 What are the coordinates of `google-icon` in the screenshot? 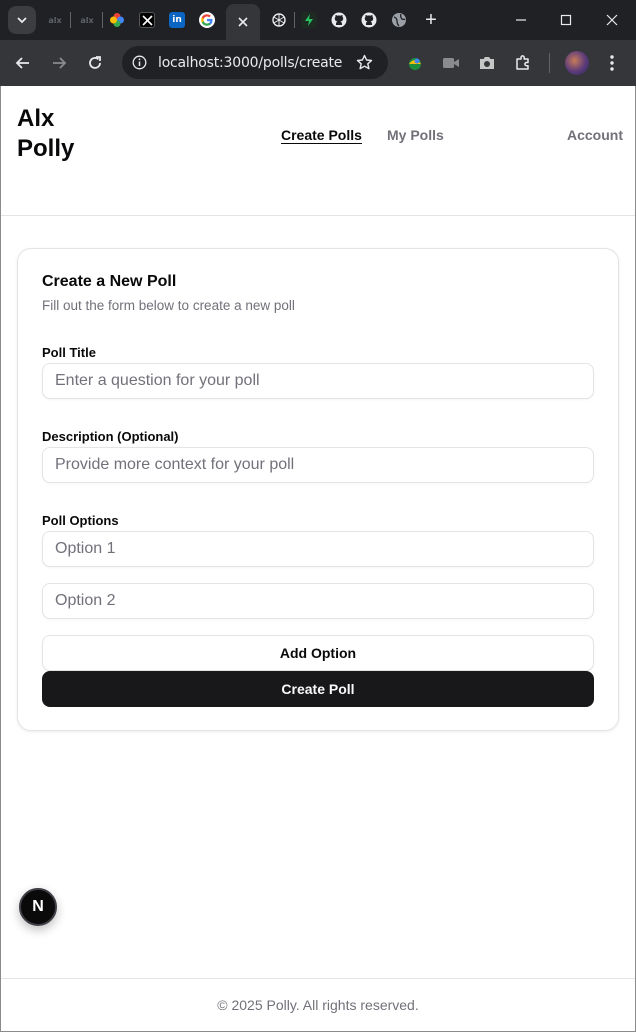 It's located at (207, 20).